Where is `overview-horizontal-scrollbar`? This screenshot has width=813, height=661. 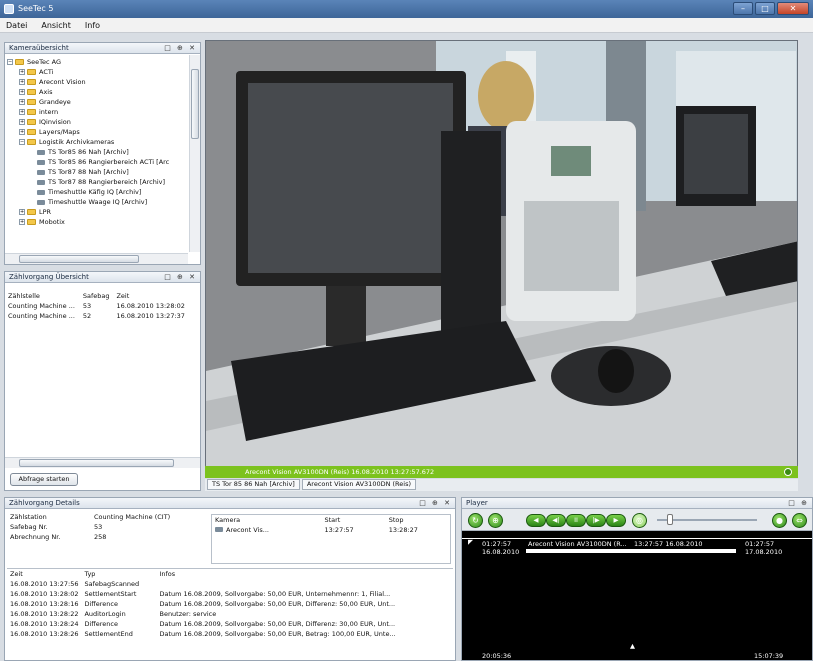 overview-horizontal-scrollbar is located at coordinates (102, 462).